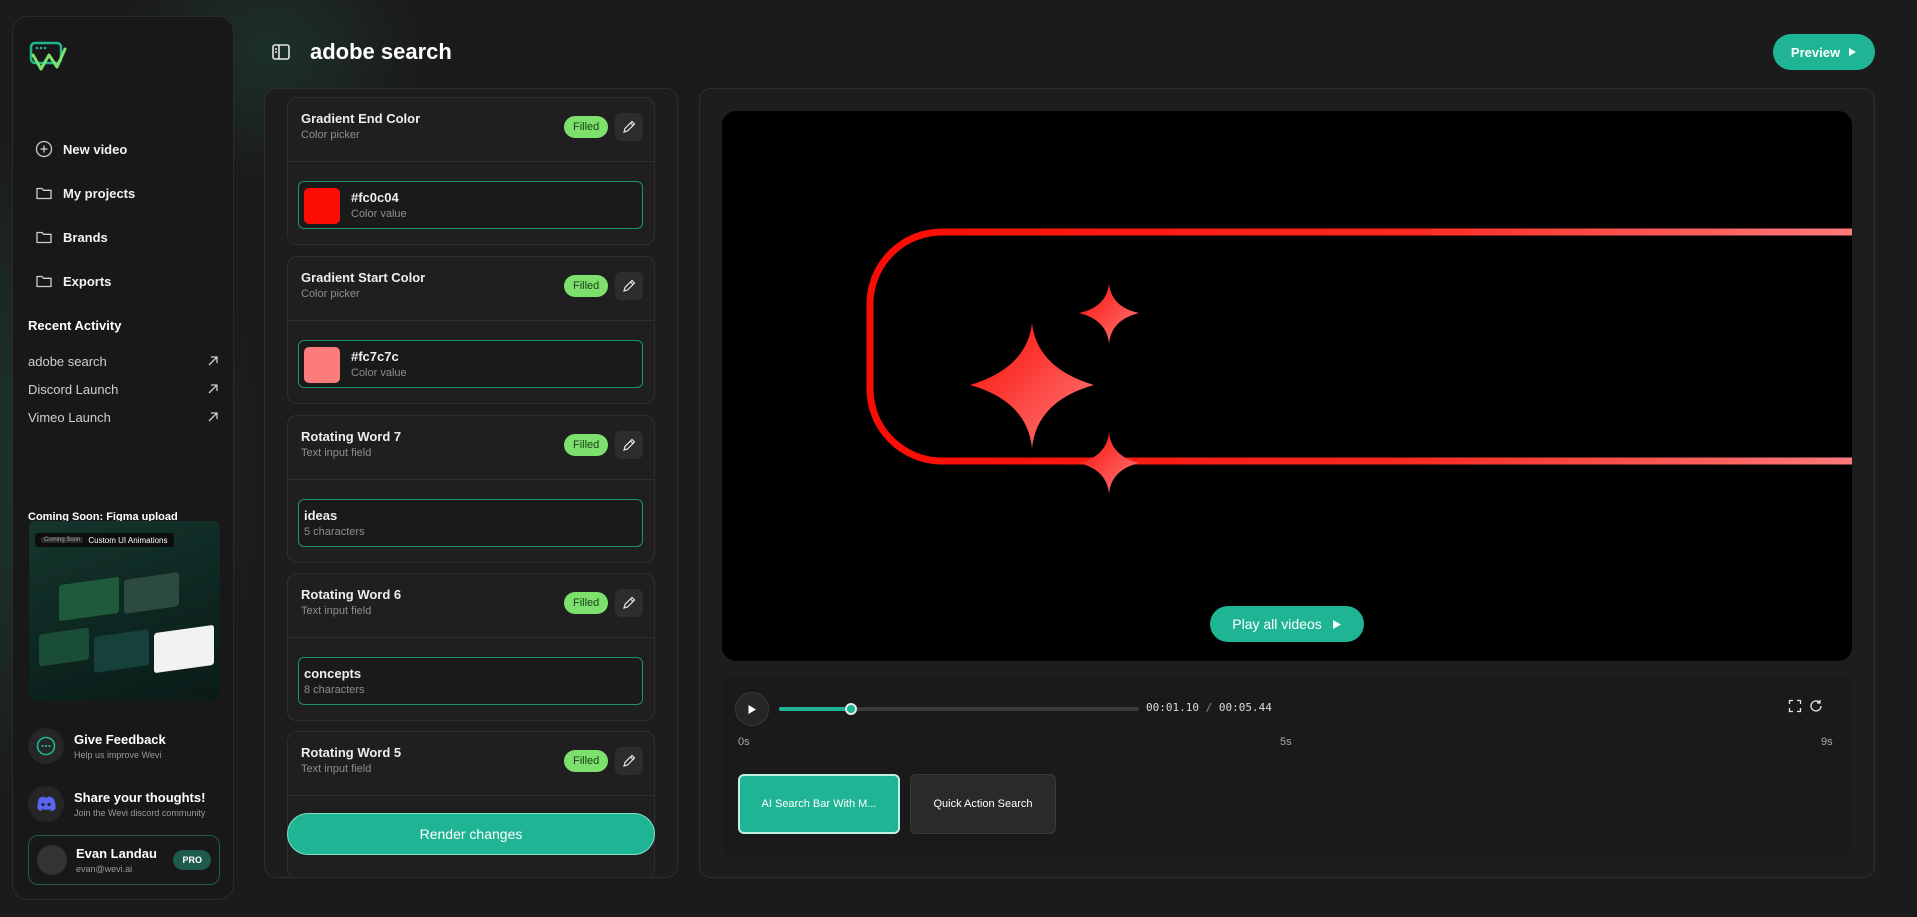  Describe the element at coordinates (124, 361) in the screenshot. I see `recent-item-adobe-search: adobe search` at that location.